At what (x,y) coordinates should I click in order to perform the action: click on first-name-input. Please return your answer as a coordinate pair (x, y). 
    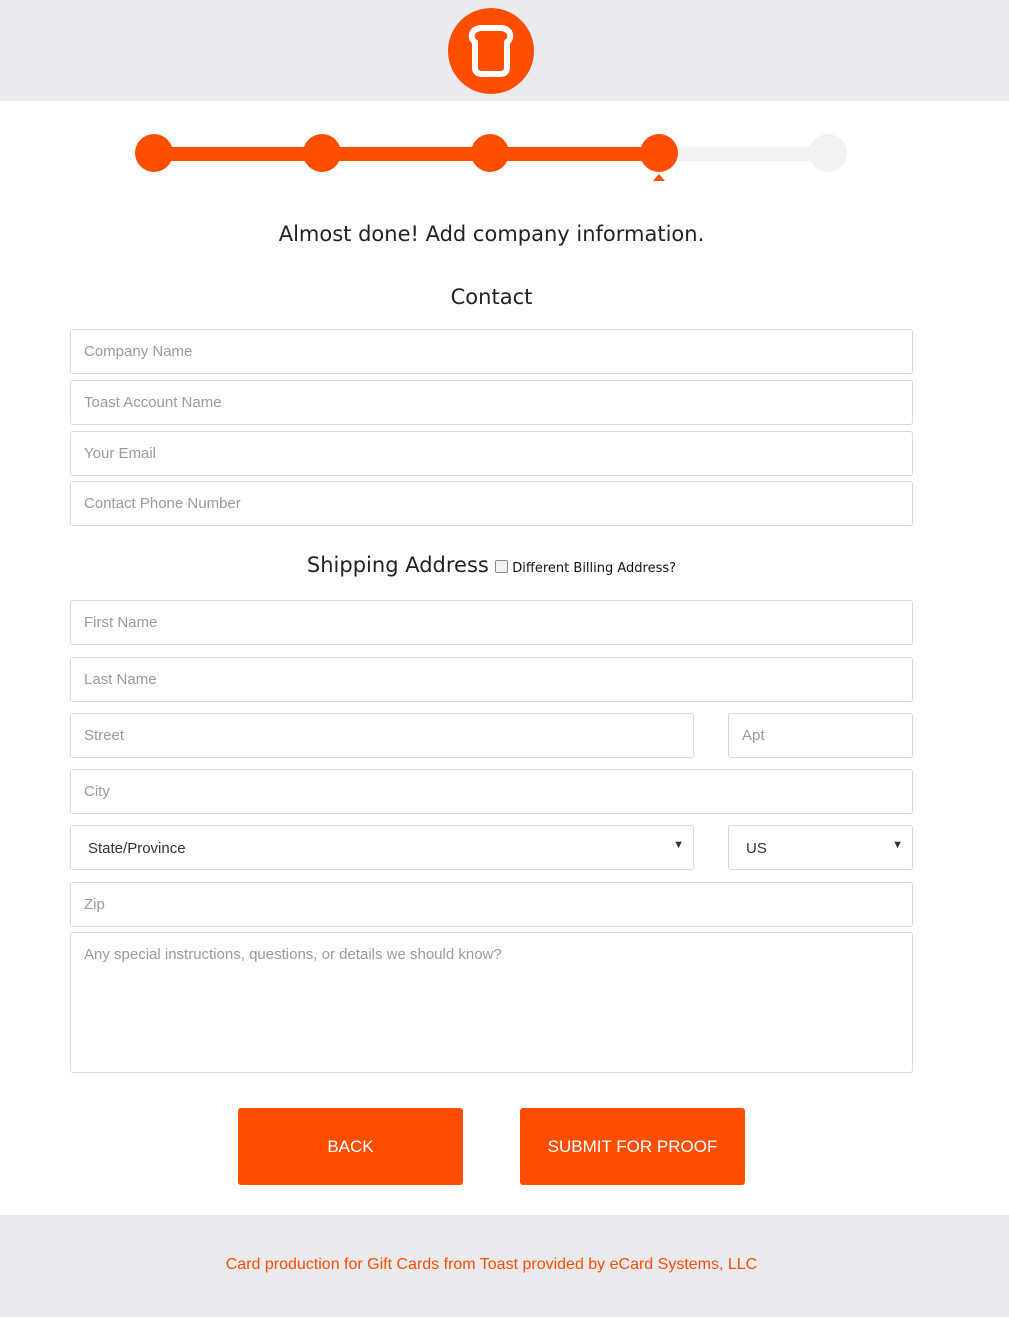
    Looking at the image, I should click on (491, 622).